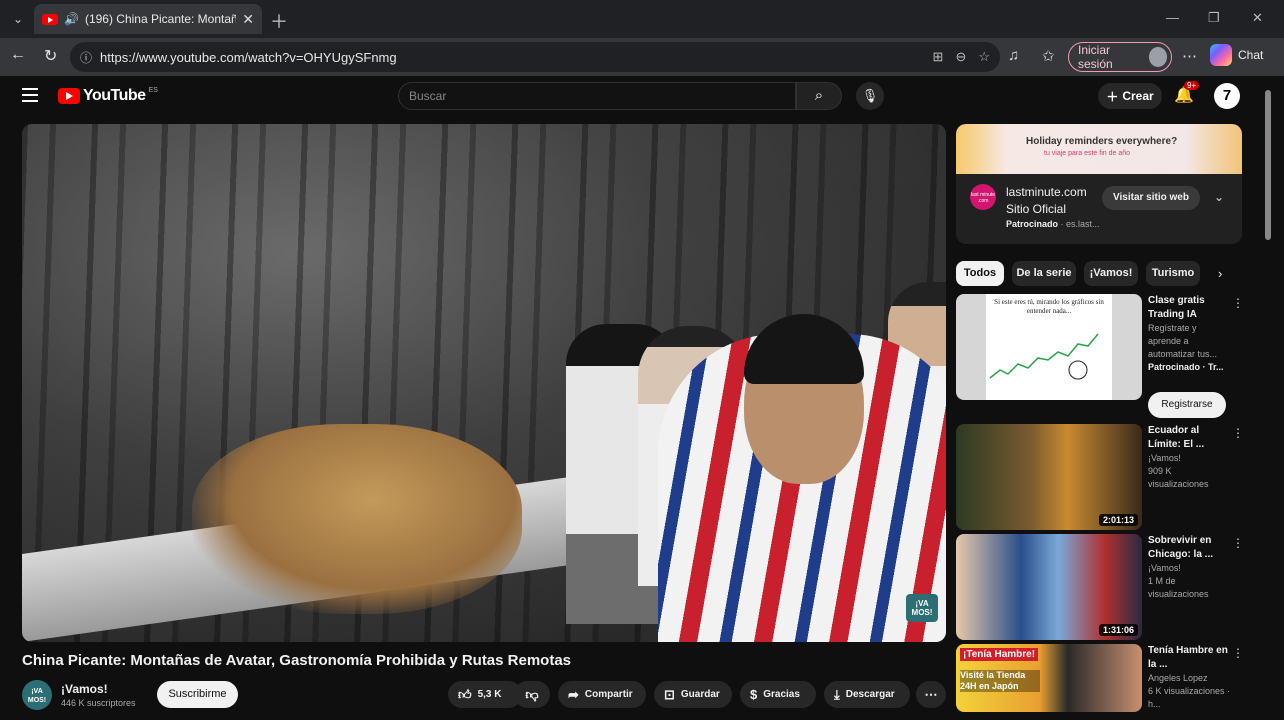 The width and height of the screenshot is (1284, 720). What do you see at coordinates (485, 694) in the screenshot?
I see `like-button: 👍︎ 5,3 K` at bounding box center [485, 694].